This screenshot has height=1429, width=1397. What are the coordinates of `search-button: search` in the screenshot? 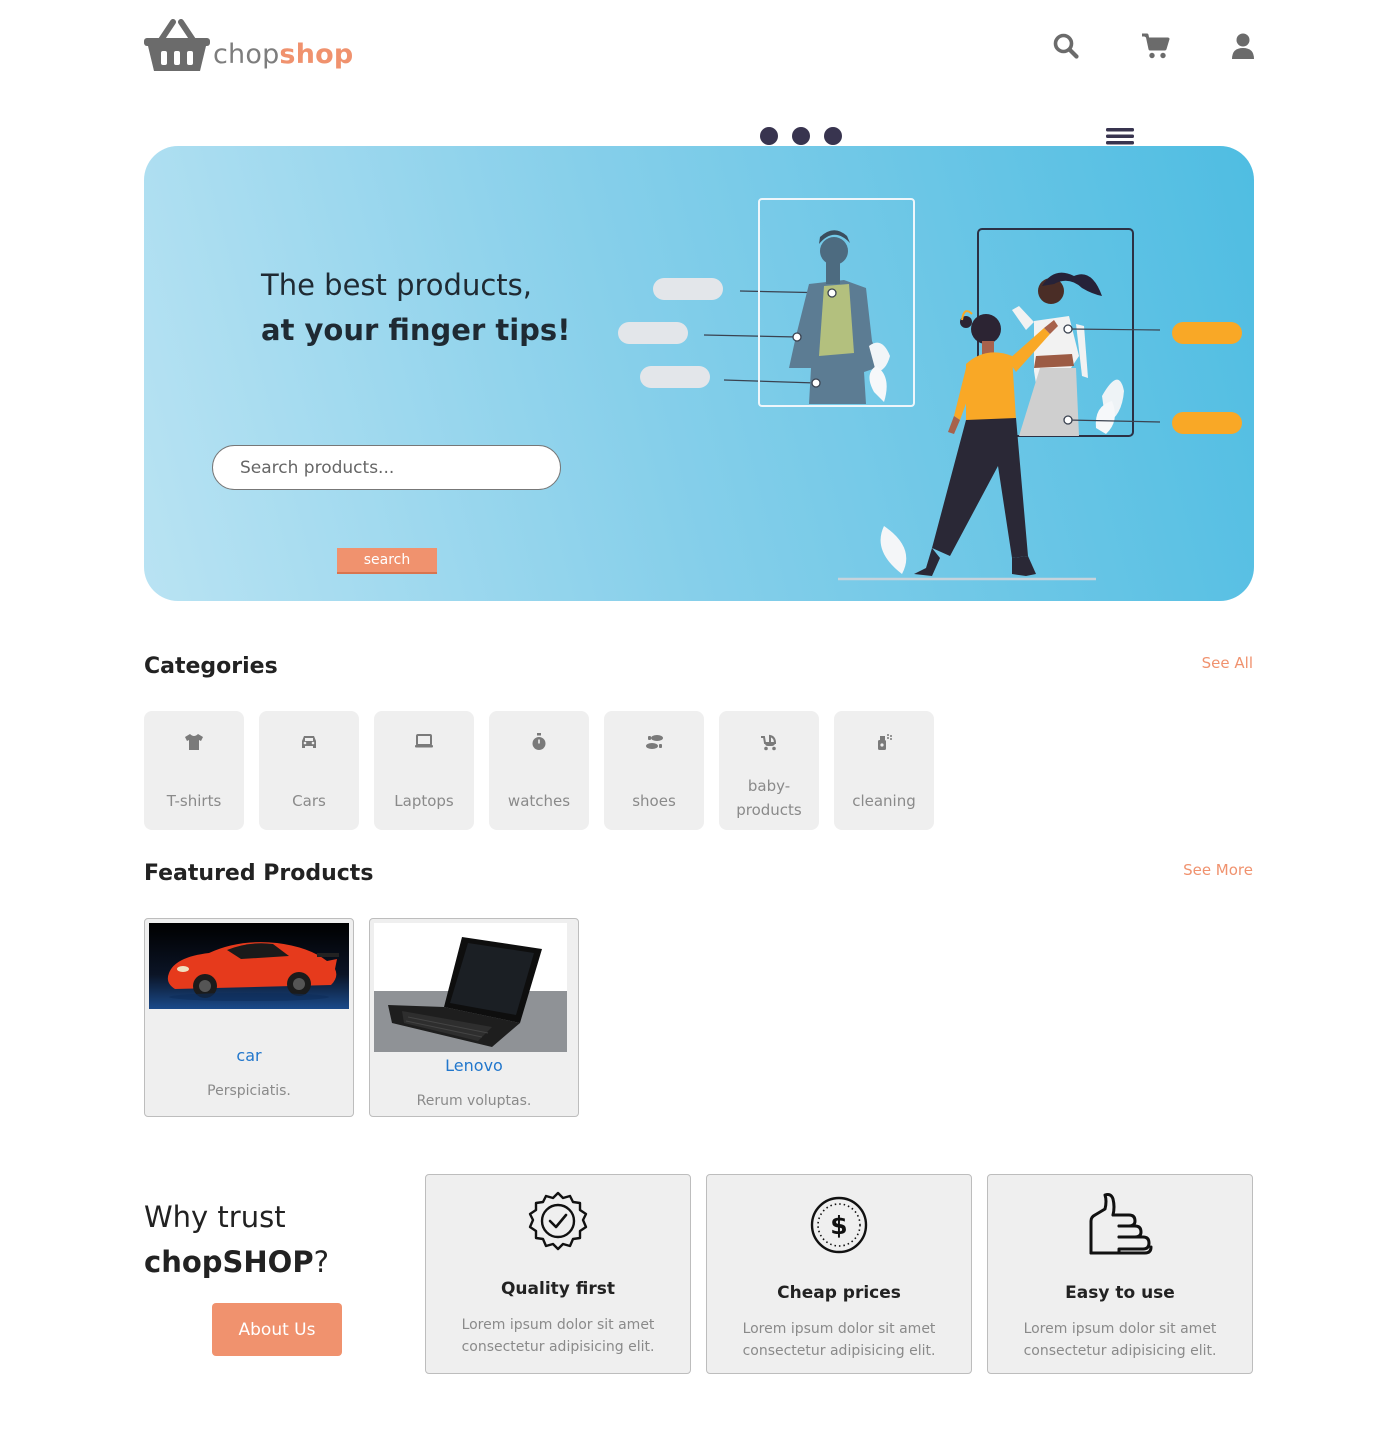 It's located at (387, 561).